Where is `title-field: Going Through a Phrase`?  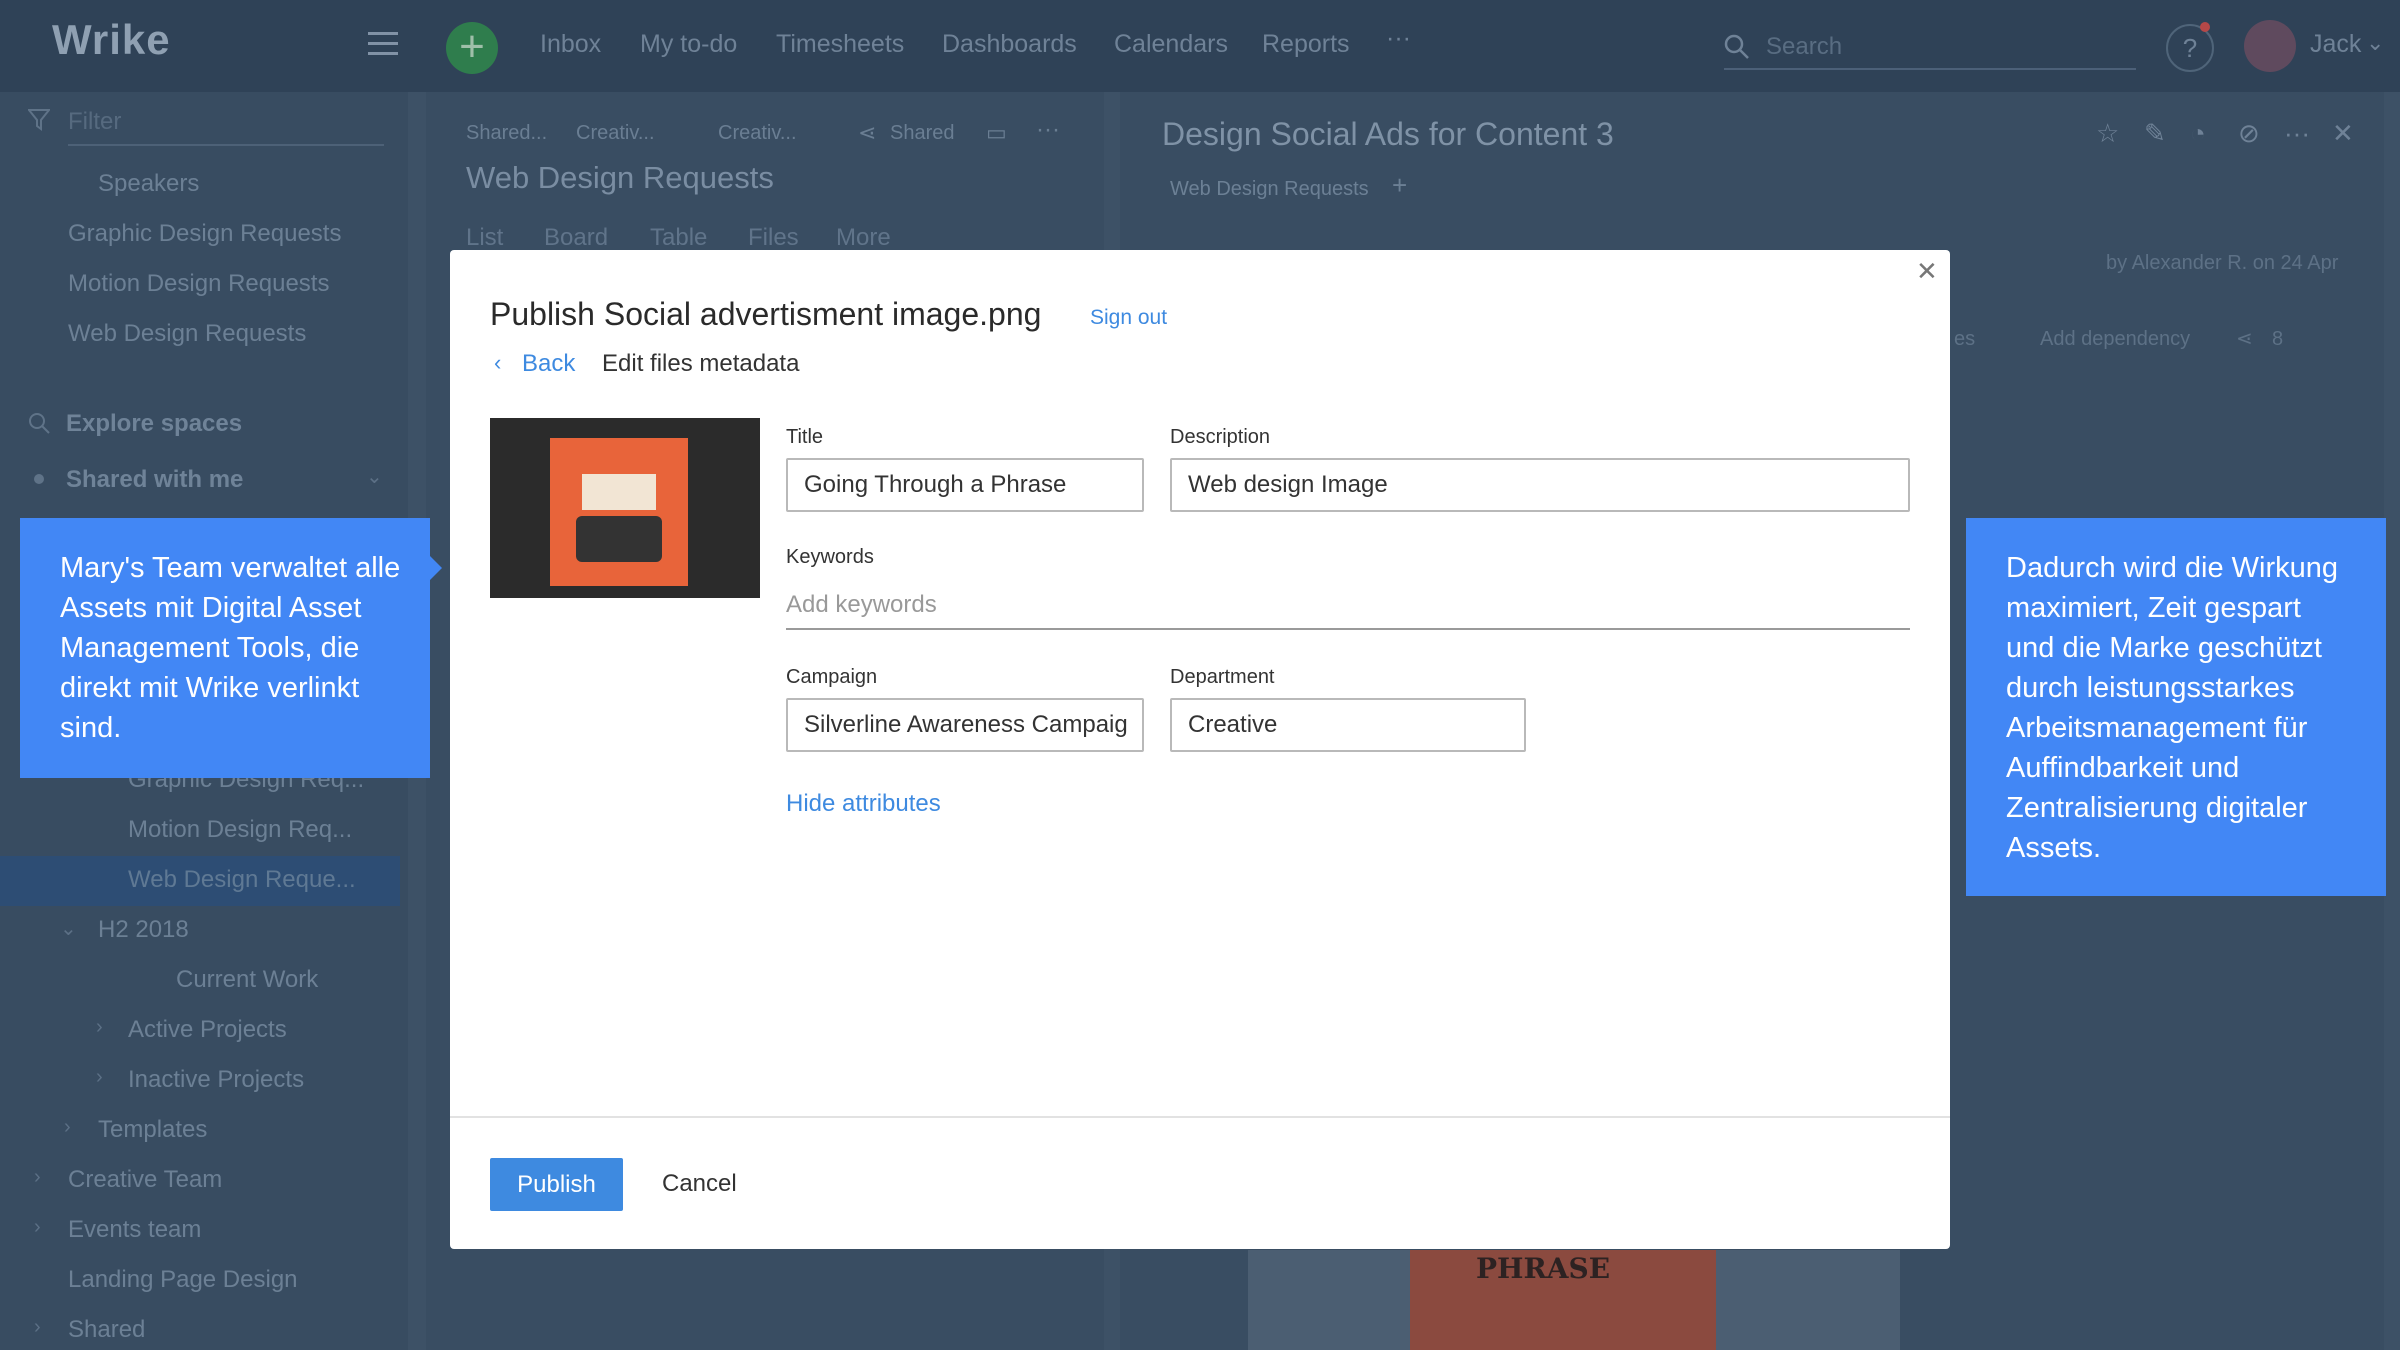 title-field: Going Through a Phrase is located at coordinates (965, 485).